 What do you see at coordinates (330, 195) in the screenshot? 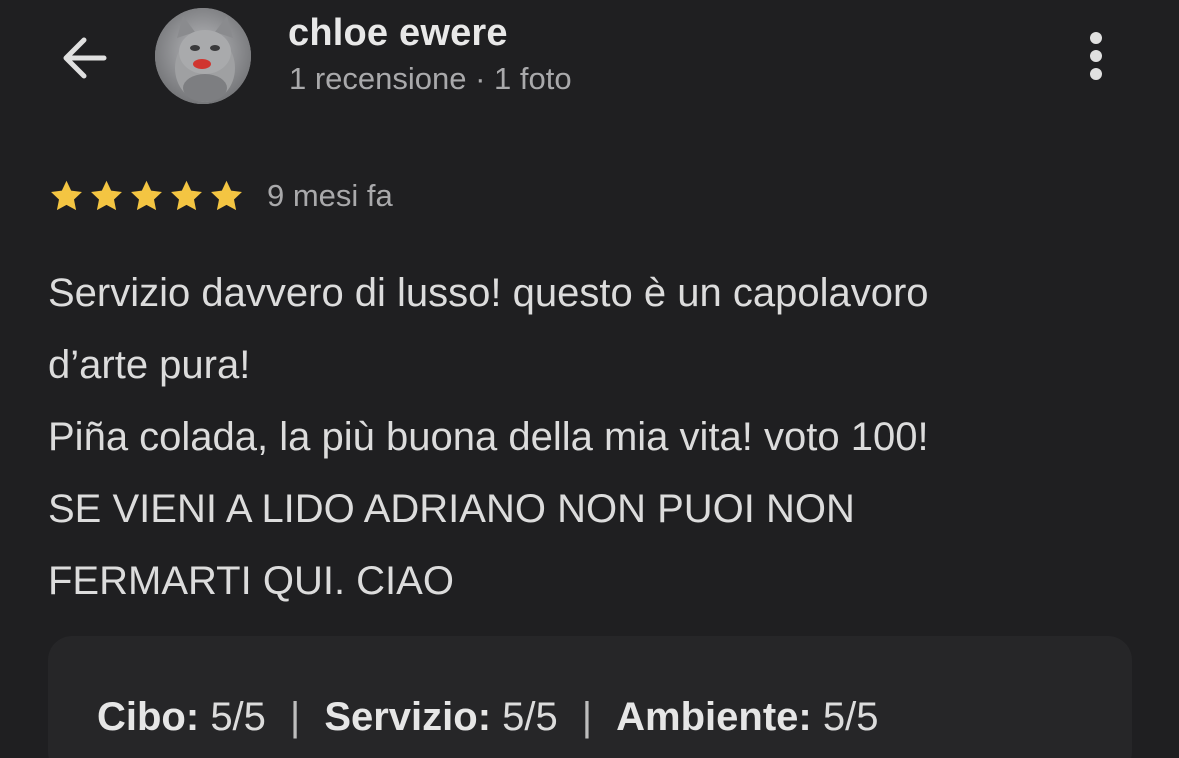
I see `review-date: 9 mesi fa` at bounding box center [330, 195].